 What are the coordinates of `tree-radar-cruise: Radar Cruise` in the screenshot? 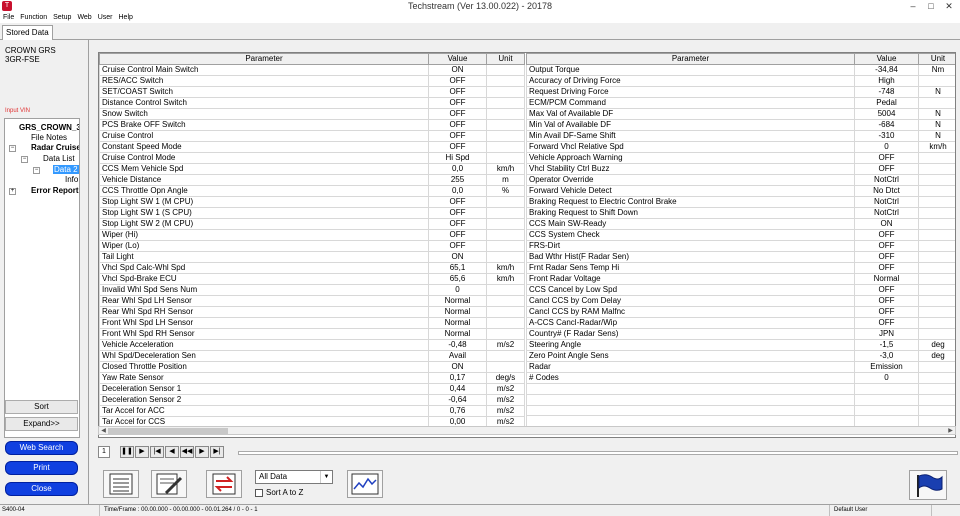 It's located at (55, 148).